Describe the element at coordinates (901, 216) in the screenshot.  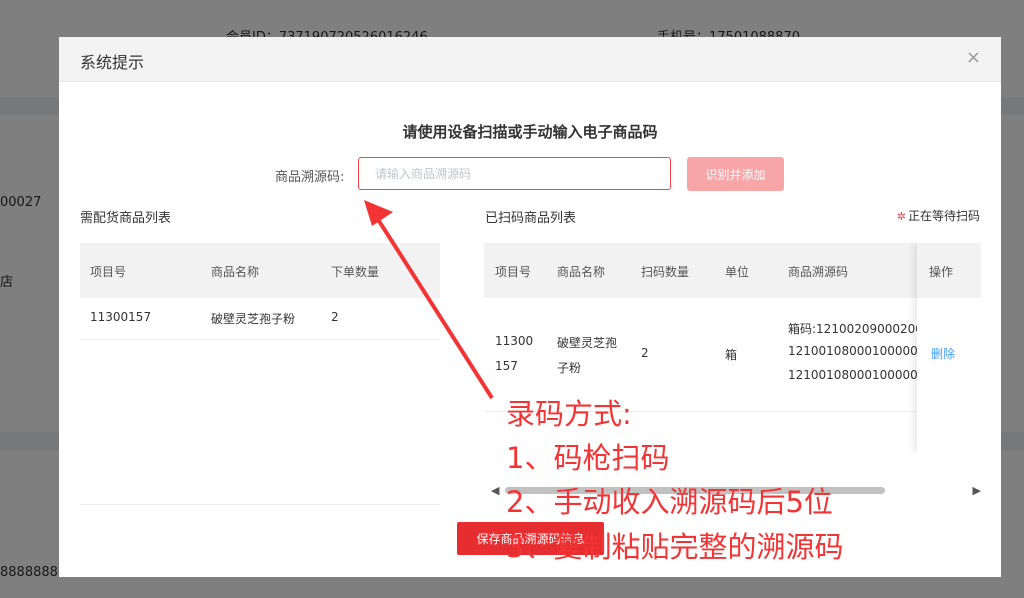
I see `spinner-icon: ✲` at that location.